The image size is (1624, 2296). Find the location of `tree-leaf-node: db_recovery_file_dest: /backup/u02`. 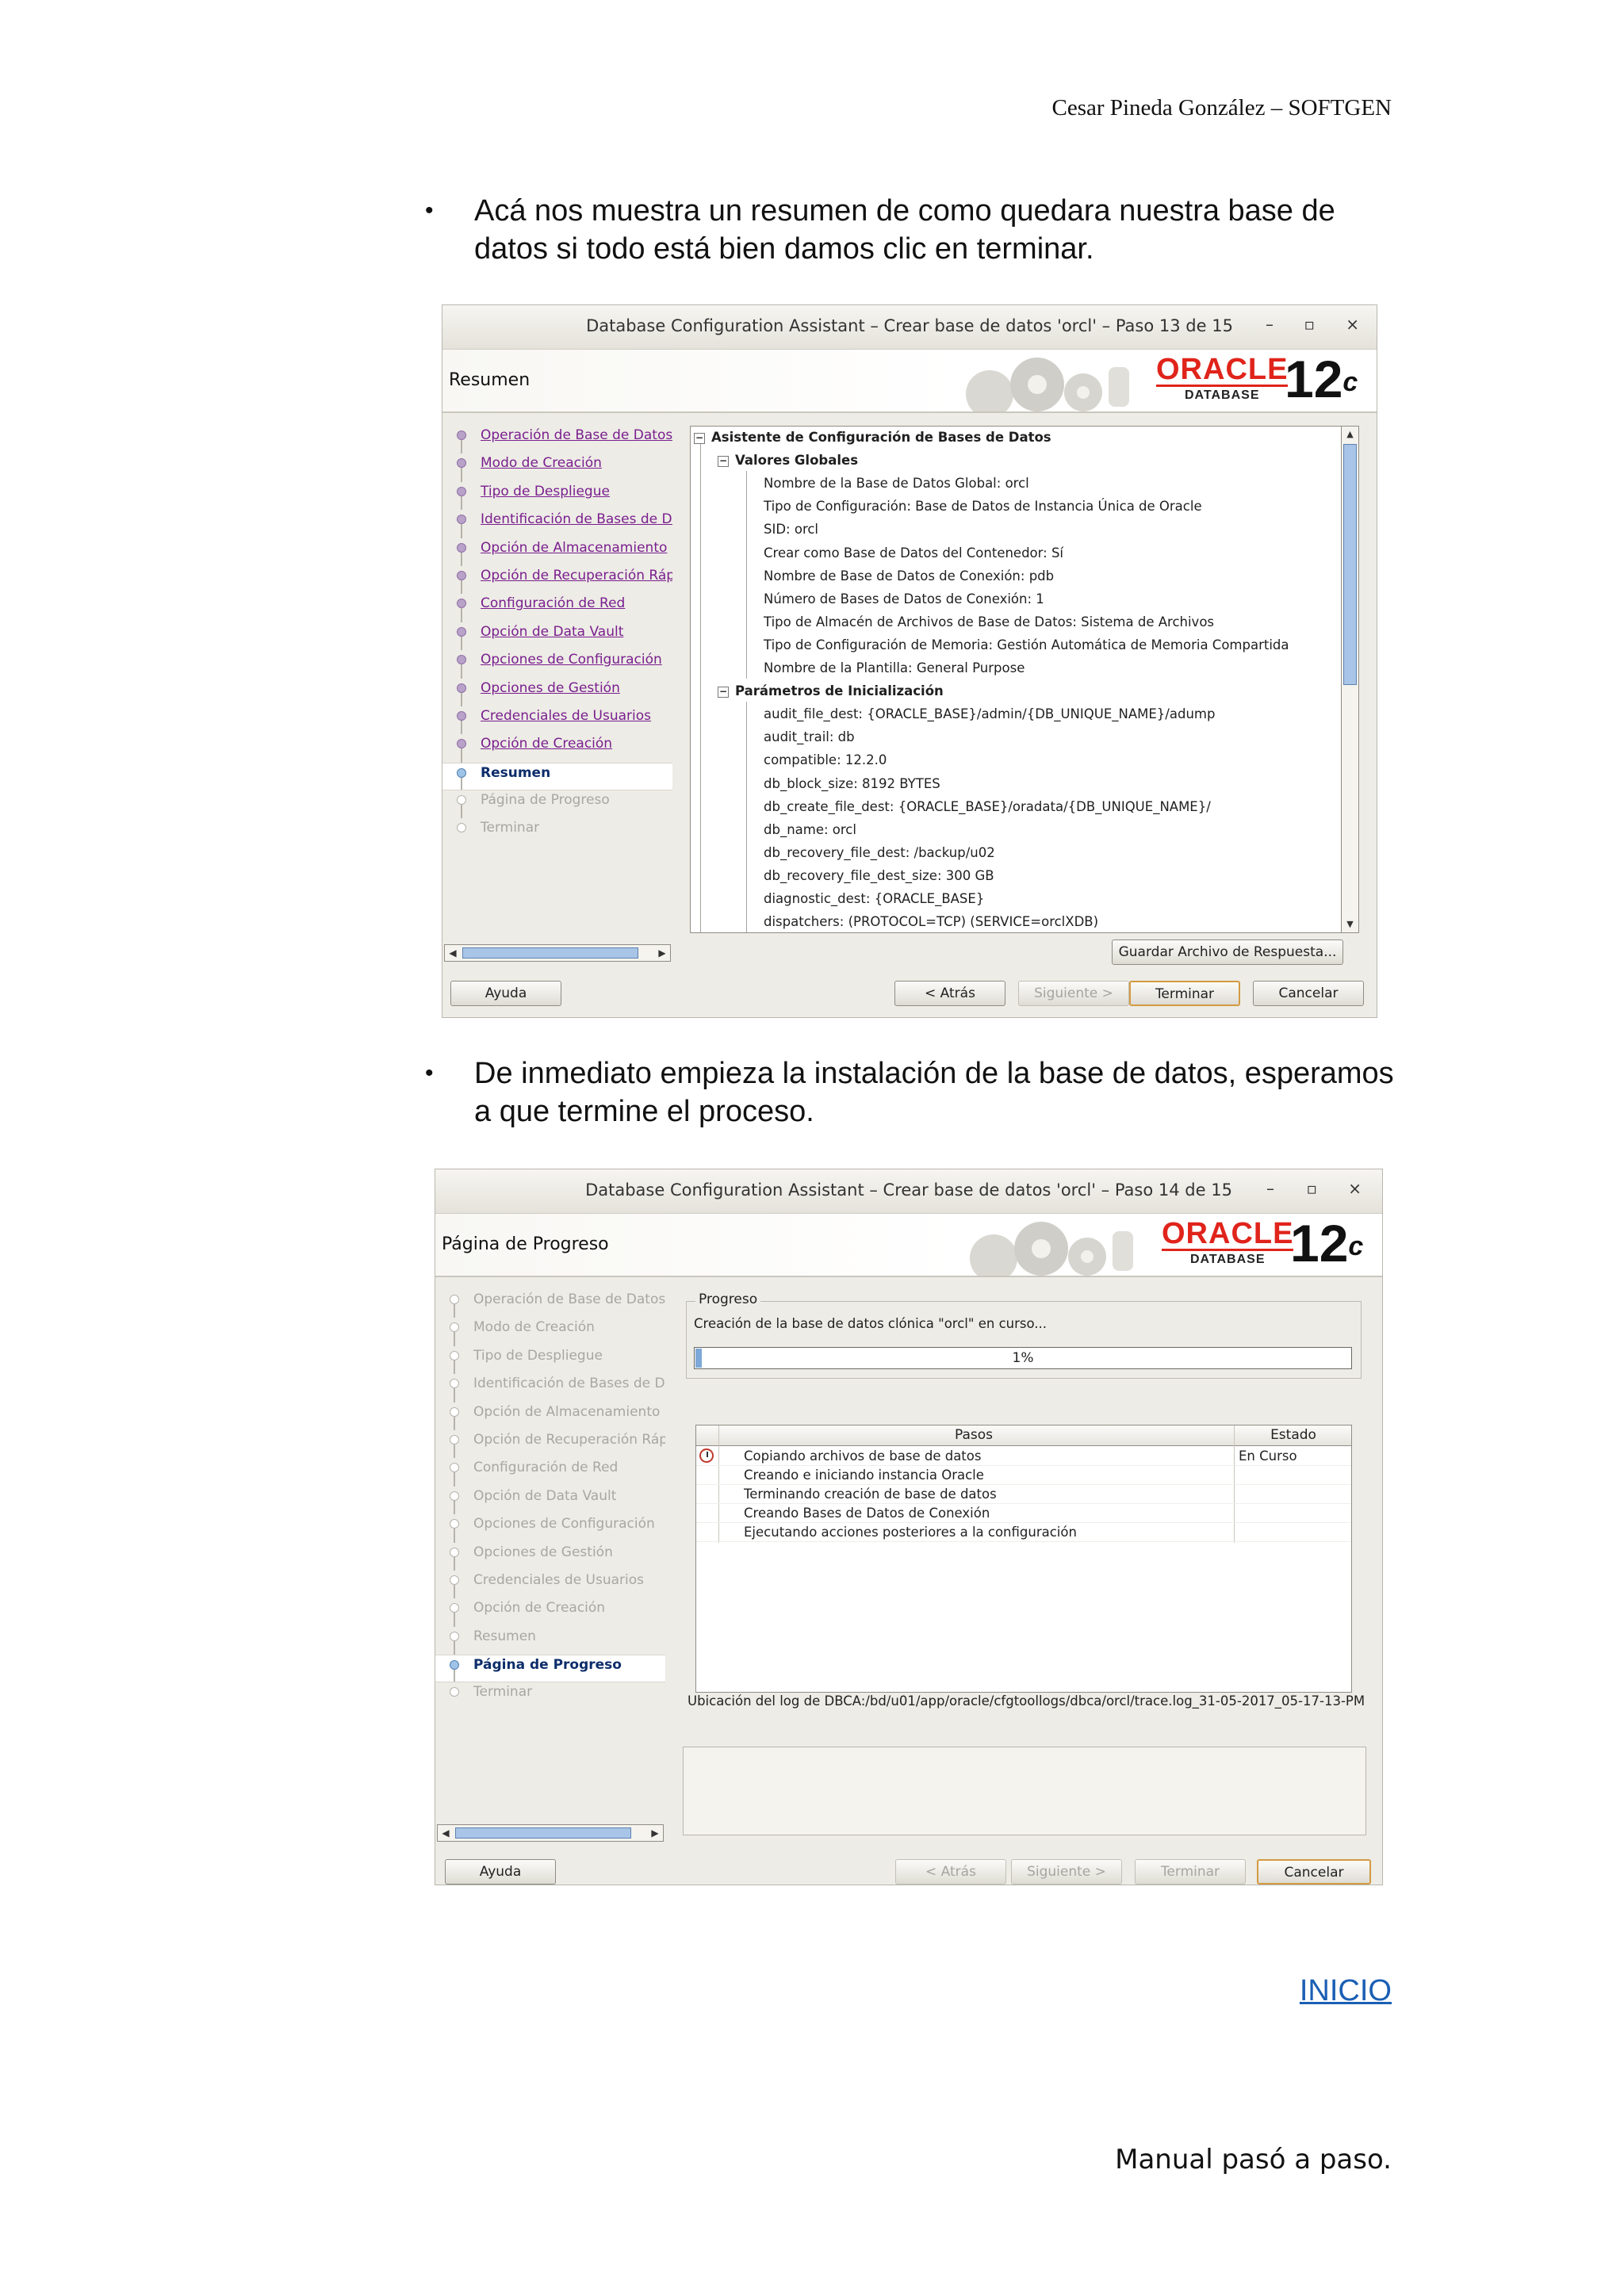

tree-leaf-node: db_recovery_file_dest: /backup/u02 is located at coordinates (879, 853).